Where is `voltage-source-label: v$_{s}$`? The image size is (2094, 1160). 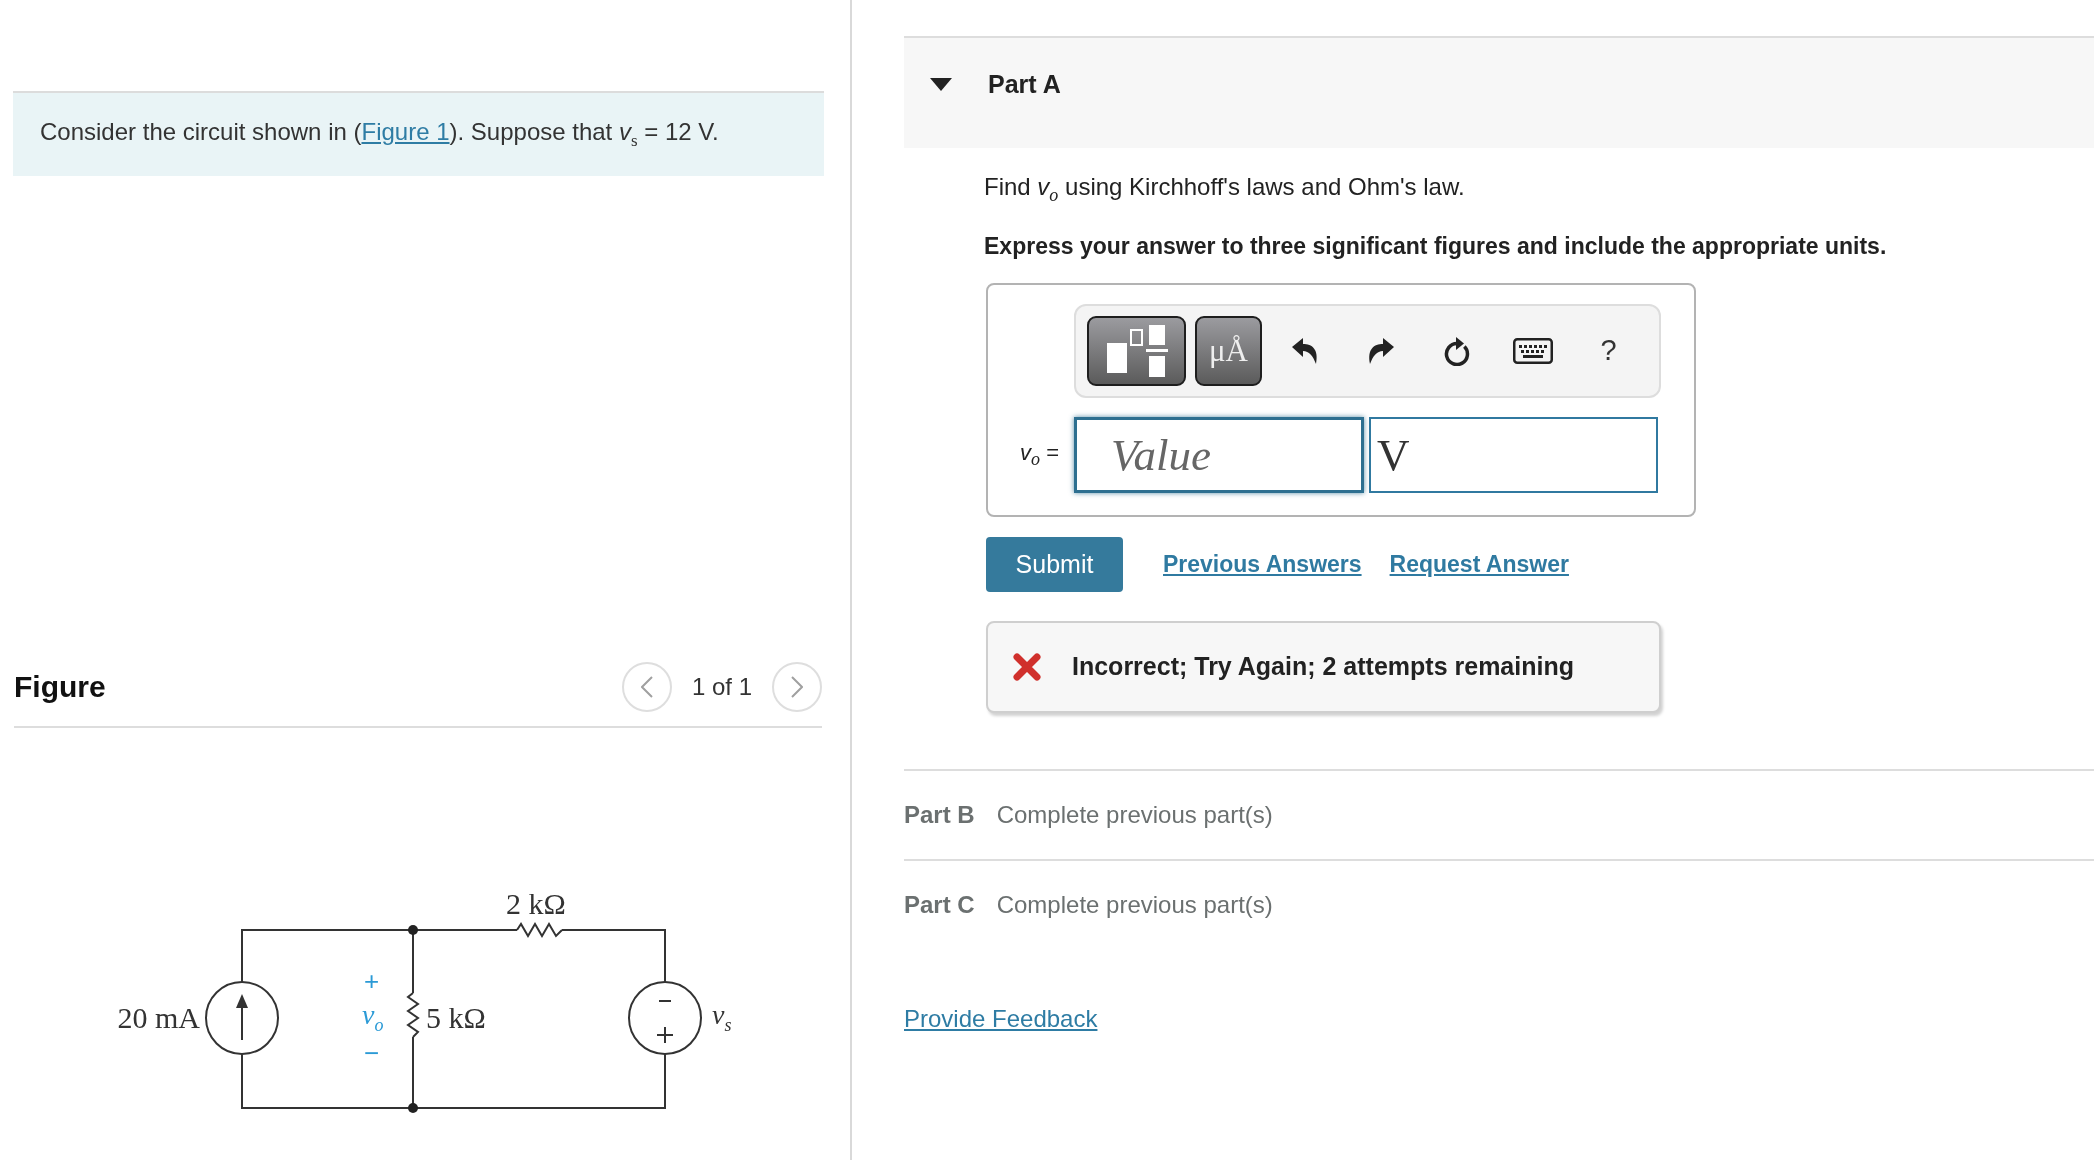
voltage-source-label: v$_{s}$ is located at coordinates (722, 1017).